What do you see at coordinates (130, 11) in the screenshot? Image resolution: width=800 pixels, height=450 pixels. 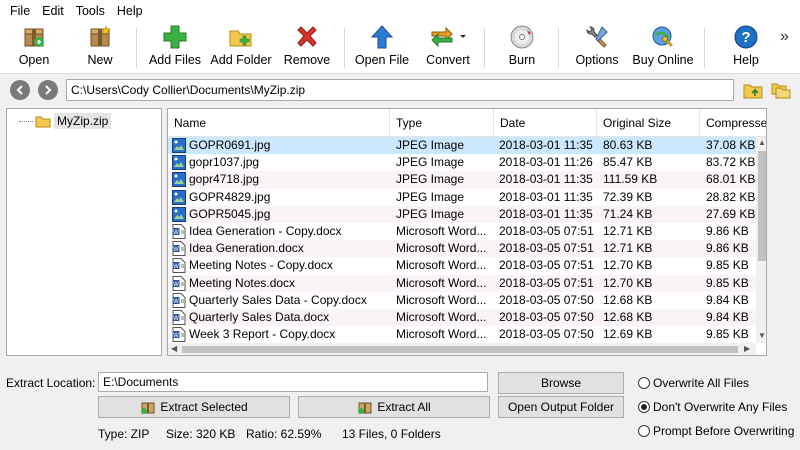 I see `menu-help: Help` at bounding box center [130, 11].